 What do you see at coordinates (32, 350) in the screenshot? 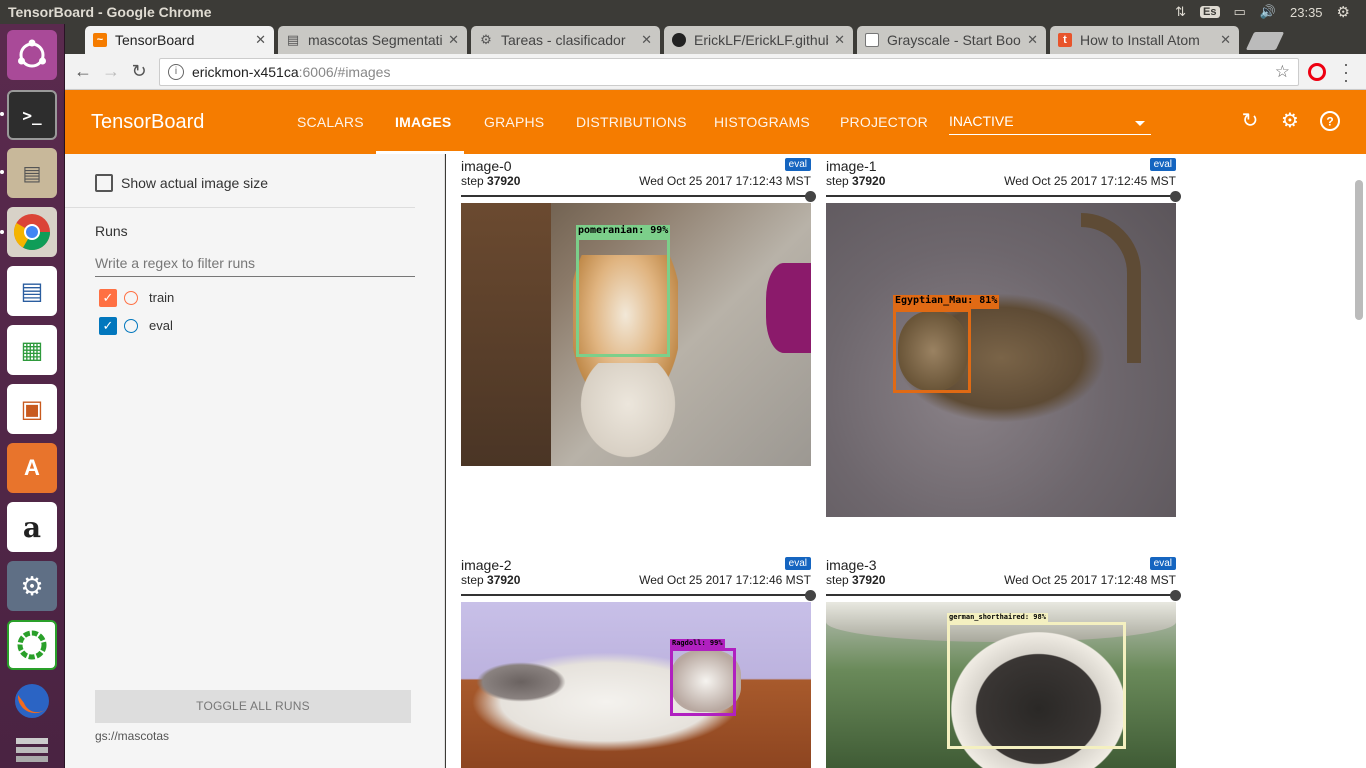
I see `libreoffice-calc-icon: ▦` at bounding box center [32, 350].